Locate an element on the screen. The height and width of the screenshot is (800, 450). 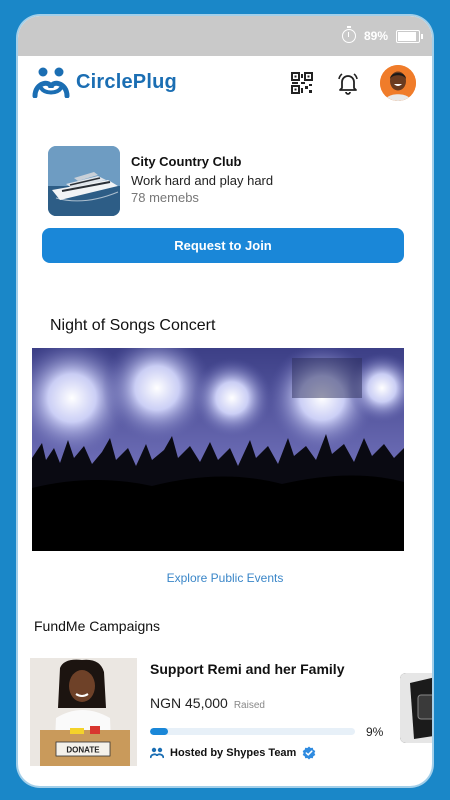
campaign-host: Hosted by Shypes Team is located at coordinates (233, 753).